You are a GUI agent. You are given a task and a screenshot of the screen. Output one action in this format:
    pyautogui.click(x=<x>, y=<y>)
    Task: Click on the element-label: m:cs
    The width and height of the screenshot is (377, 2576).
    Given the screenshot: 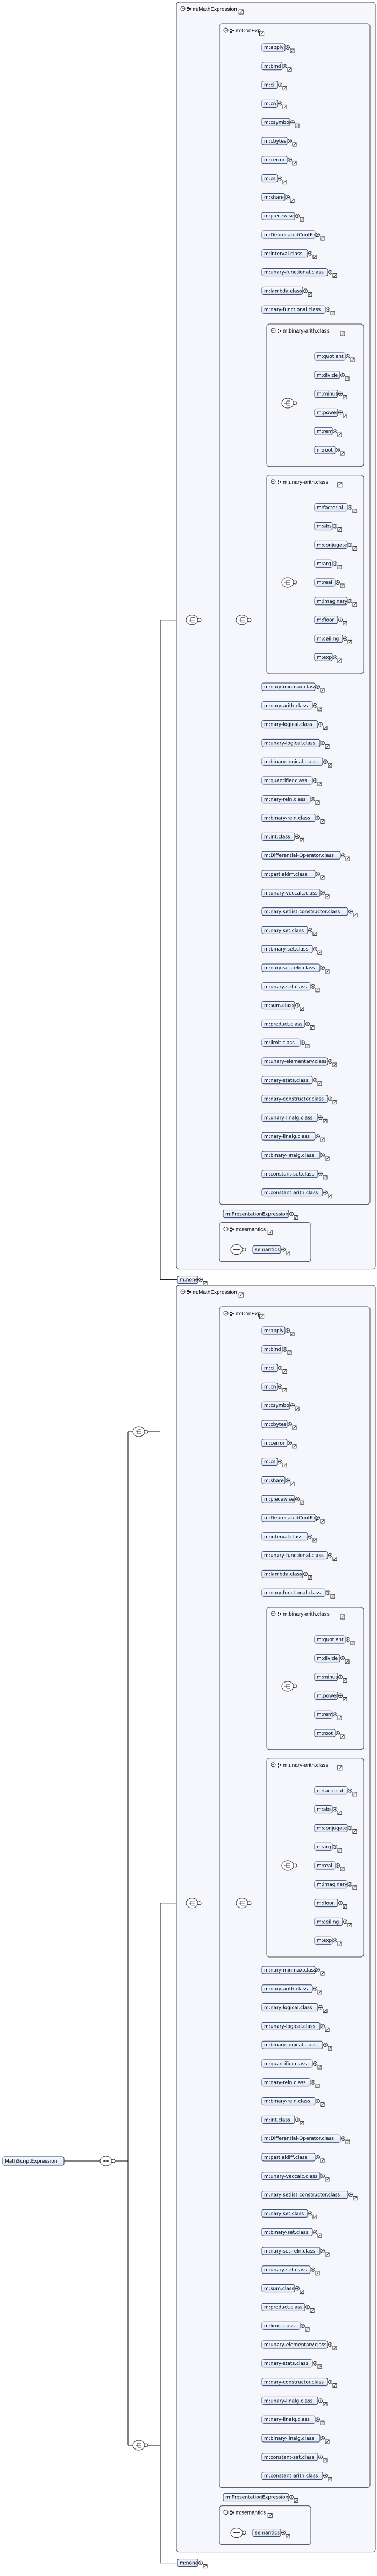 What is the action you would take?
    pyautogui.click(x=270, y=1463)
    